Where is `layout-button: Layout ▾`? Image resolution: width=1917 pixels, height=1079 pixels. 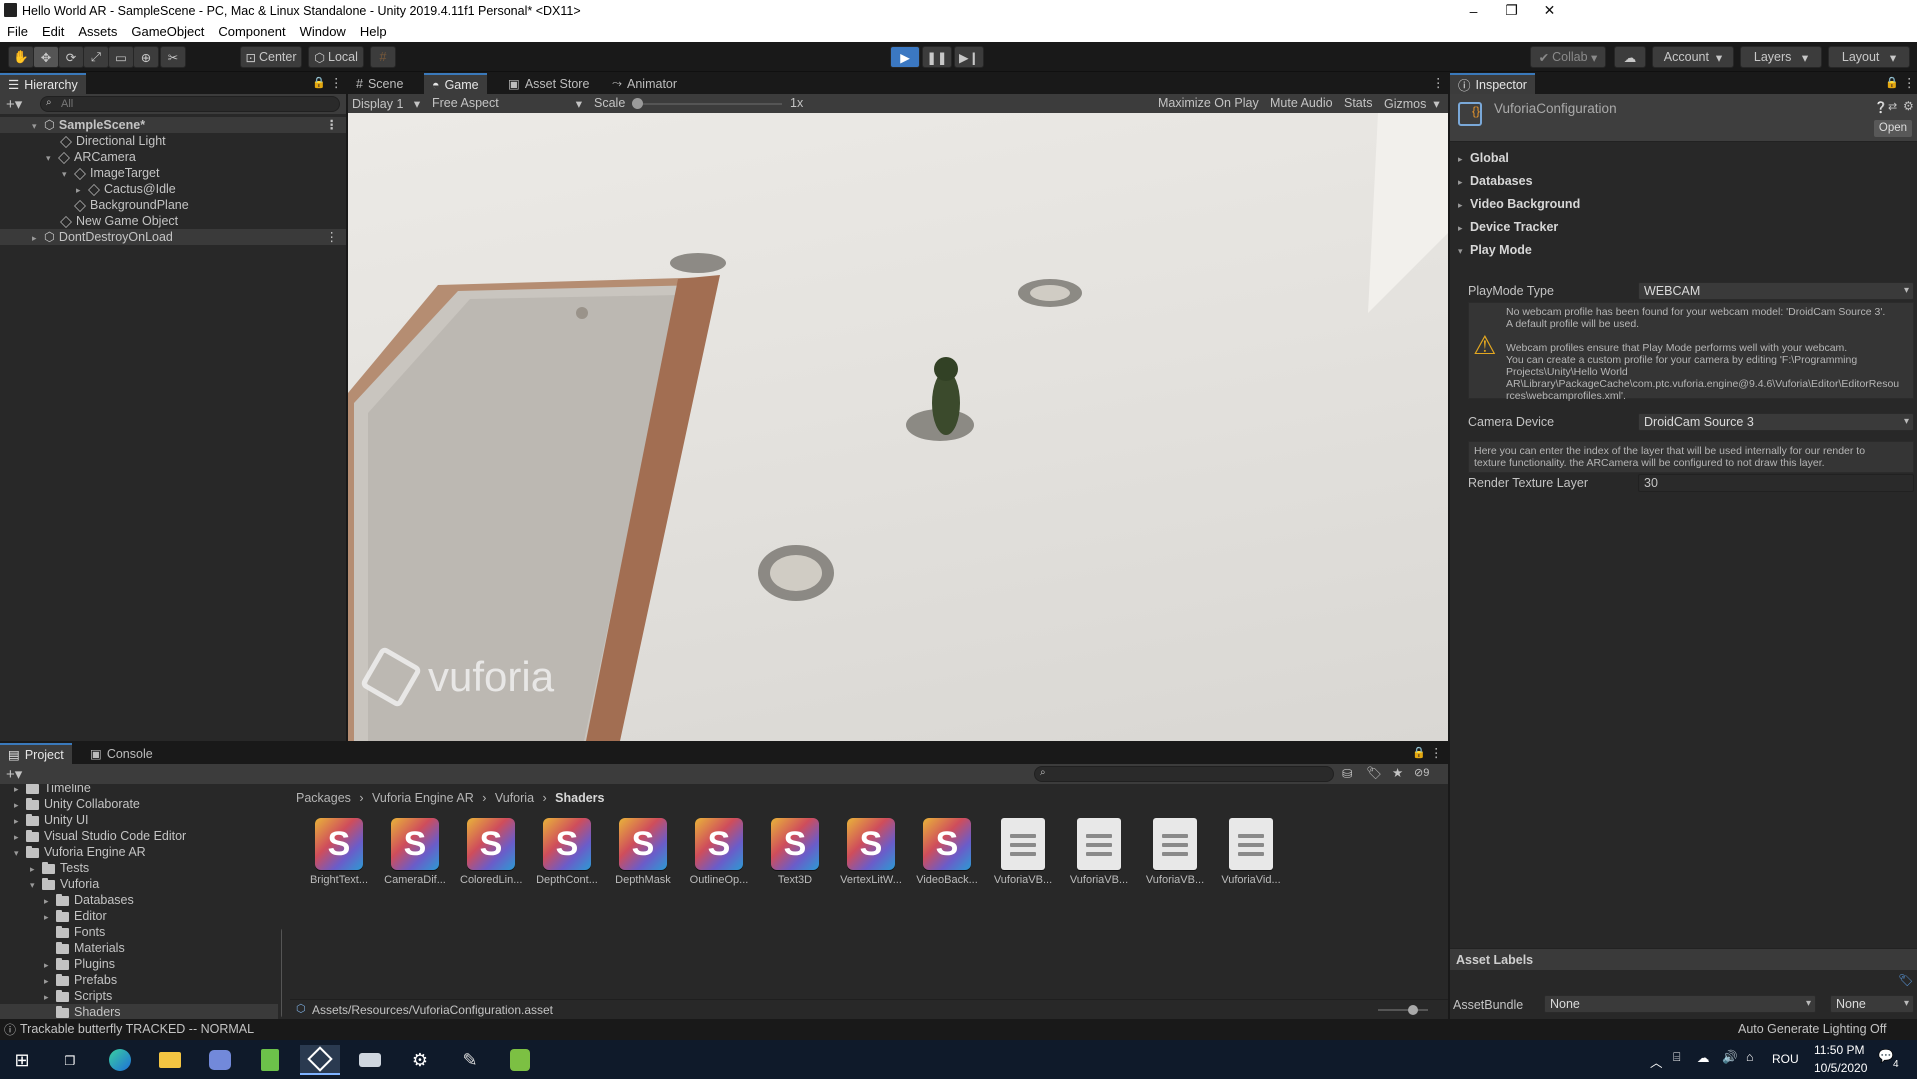
layout-button: Layout ▾ is located at coordinates (1869, 57).